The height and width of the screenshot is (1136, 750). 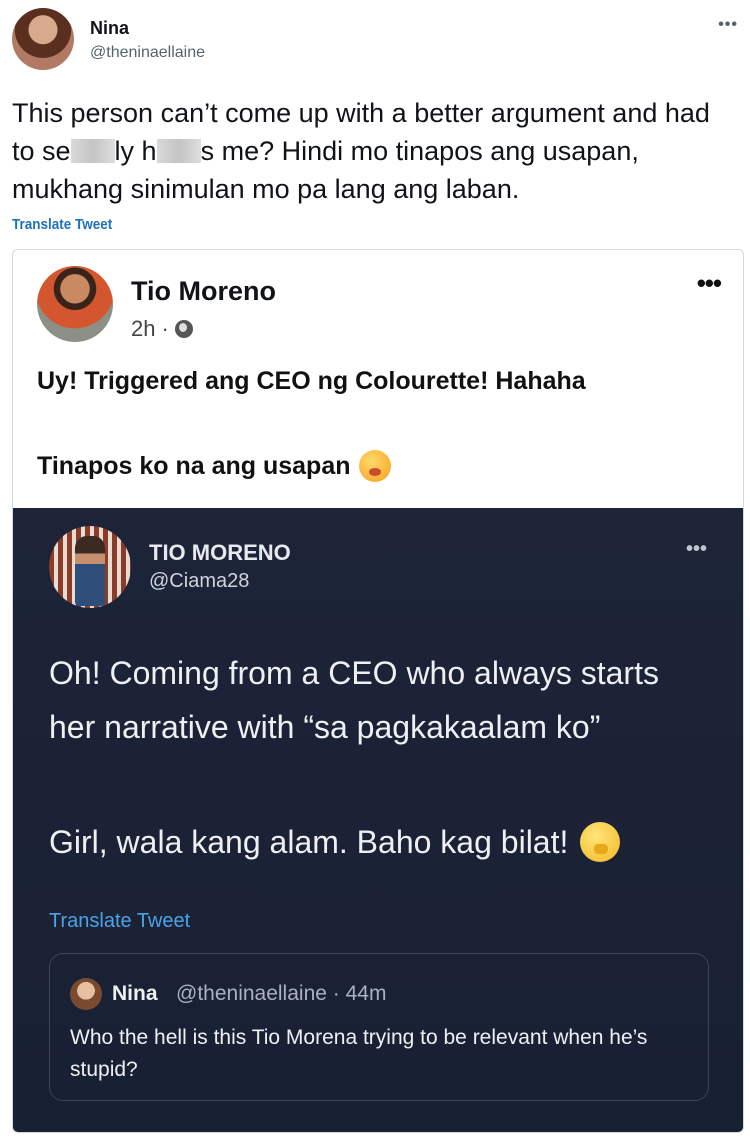 What do you see at coordinates (109, 28) in the screenshot?
I see `author-name: Nina` at bounding box center [109, 28].